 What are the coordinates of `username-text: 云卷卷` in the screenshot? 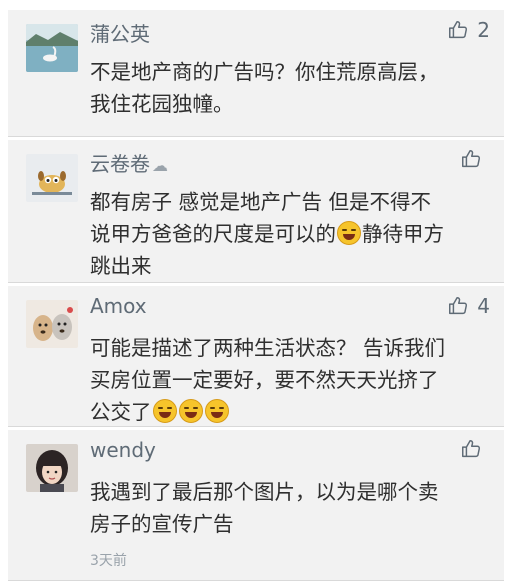 It's located at (120, 164).